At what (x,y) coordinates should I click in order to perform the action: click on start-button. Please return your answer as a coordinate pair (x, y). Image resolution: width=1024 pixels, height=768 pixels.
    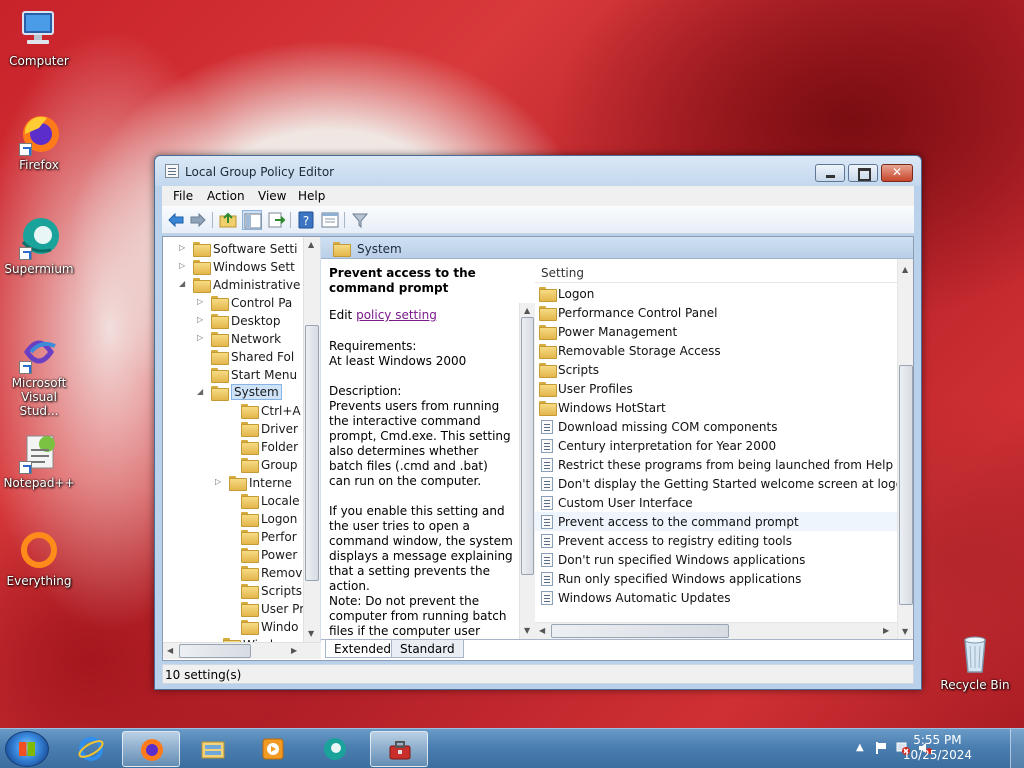
    Looking at the image, I should click on (27, 749).